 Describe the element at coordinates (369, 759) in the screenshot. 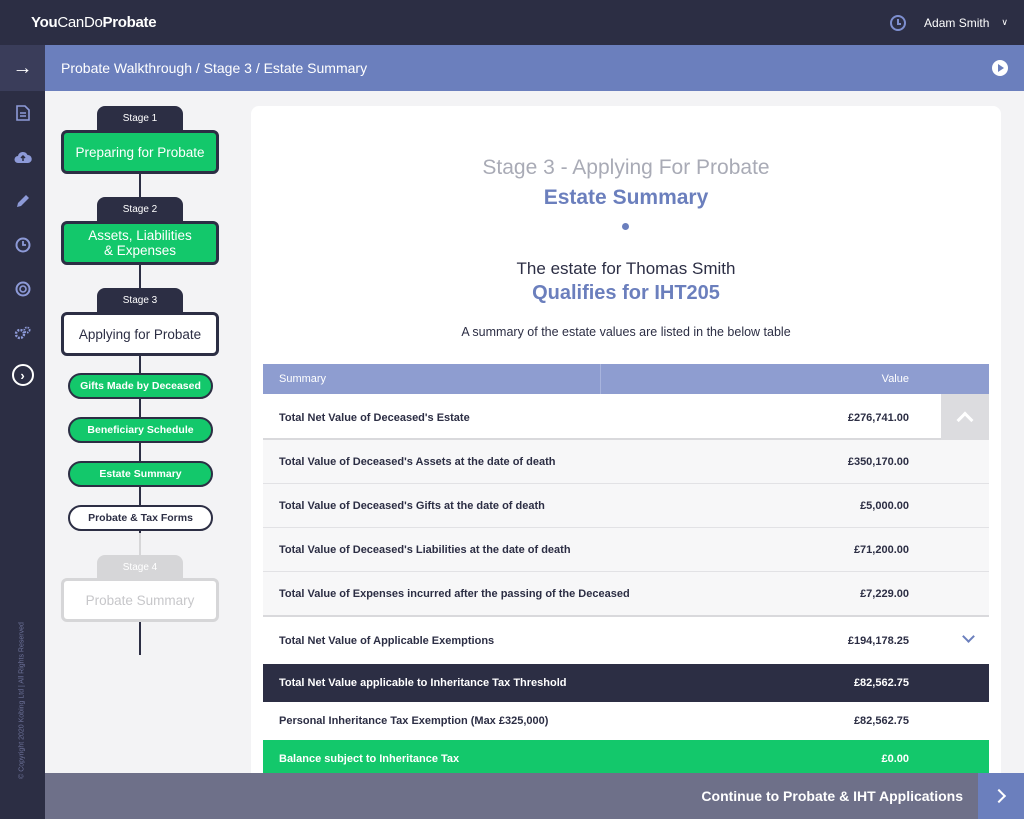

I see `row-label: Balance subject to Inheritance Tax` at that location.